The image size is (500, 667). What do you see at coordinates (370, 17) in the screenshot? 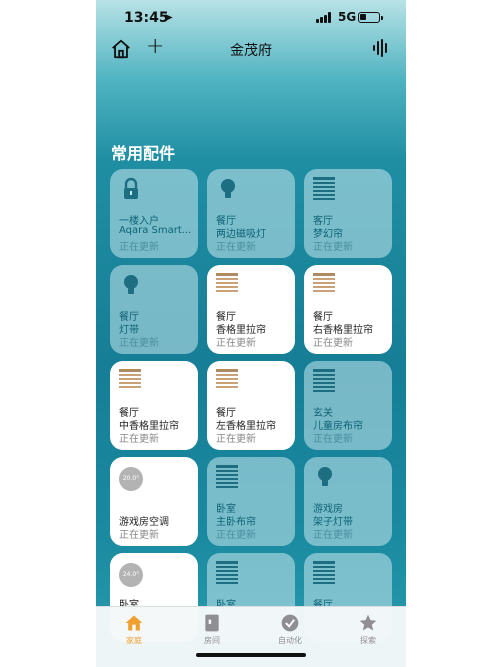
I see `battery-icon` at bounding box center [370, 17].